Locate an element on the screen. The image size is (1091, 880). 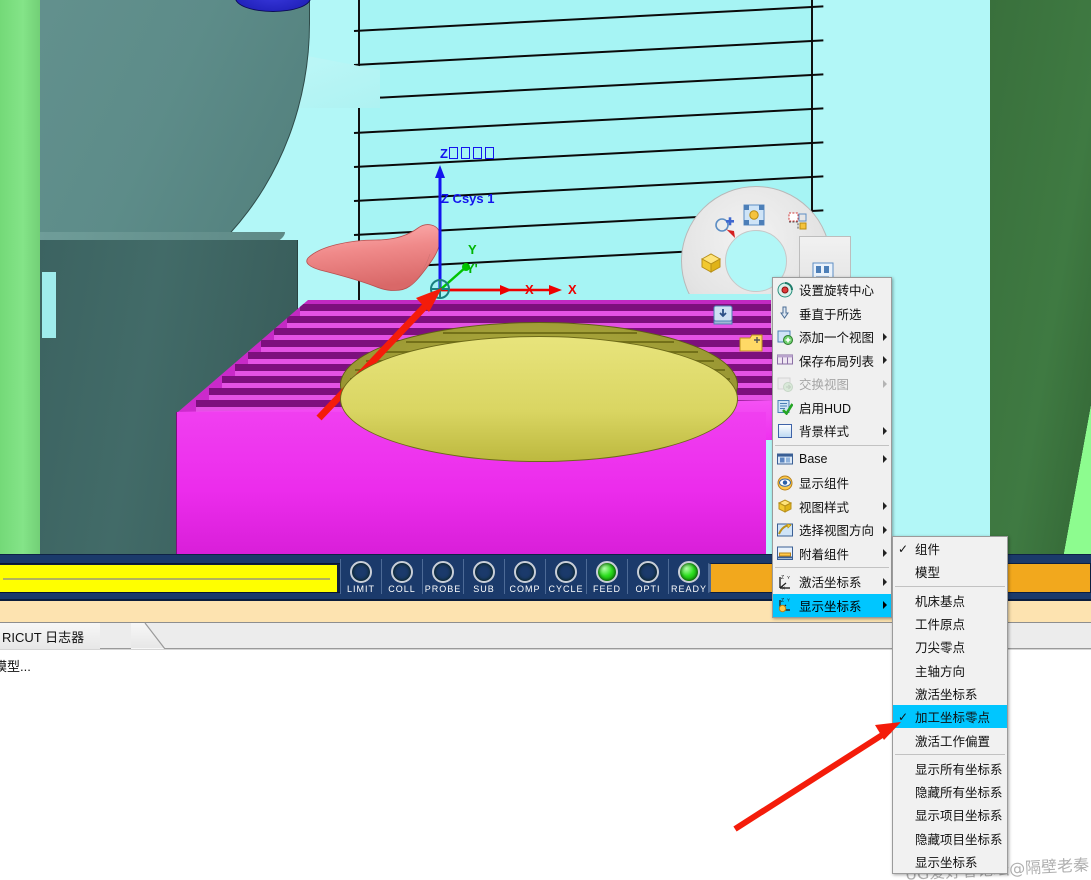
submenu-item-6: 激活坐标系 is located at coordinates (950, 693).